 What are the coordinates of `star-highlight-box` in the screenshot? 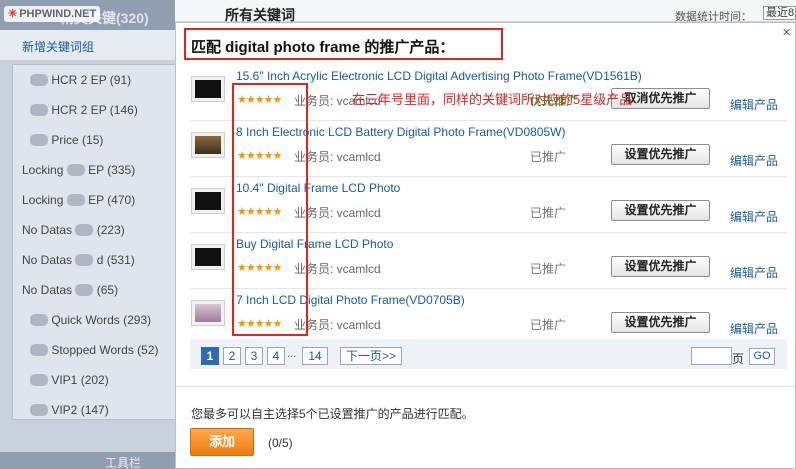 It's located at (270, 209).